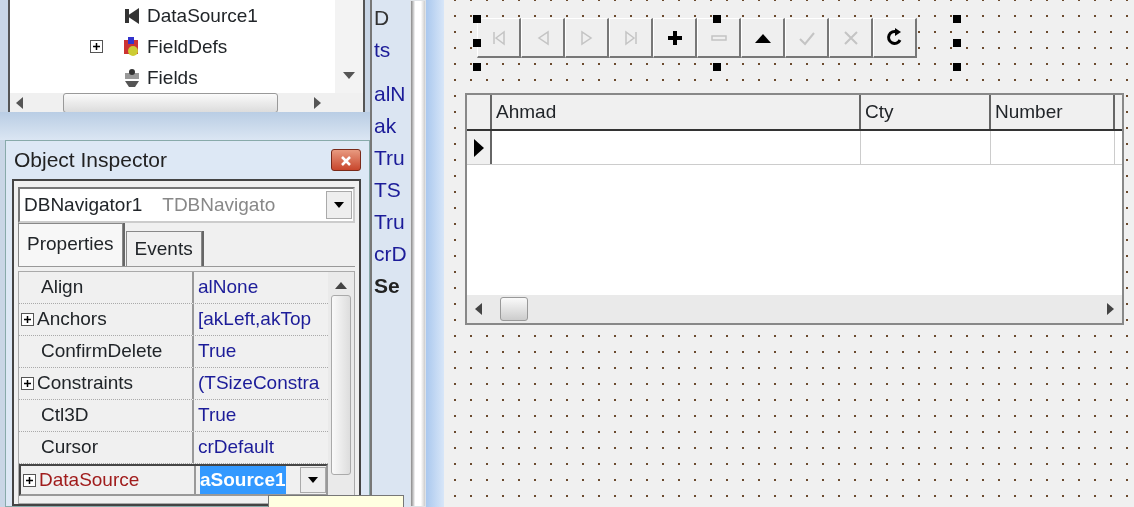 The height and width of the screenshot is (507, 1134). Describe the element at coordinates (89, 479) in the screenshot. I see `property-name: DataSource` at that location.